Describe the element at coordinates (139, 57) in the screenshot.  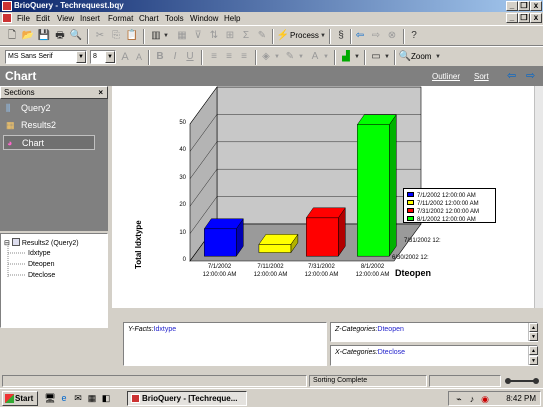
I see `shrink-font-icon: A` at that location.